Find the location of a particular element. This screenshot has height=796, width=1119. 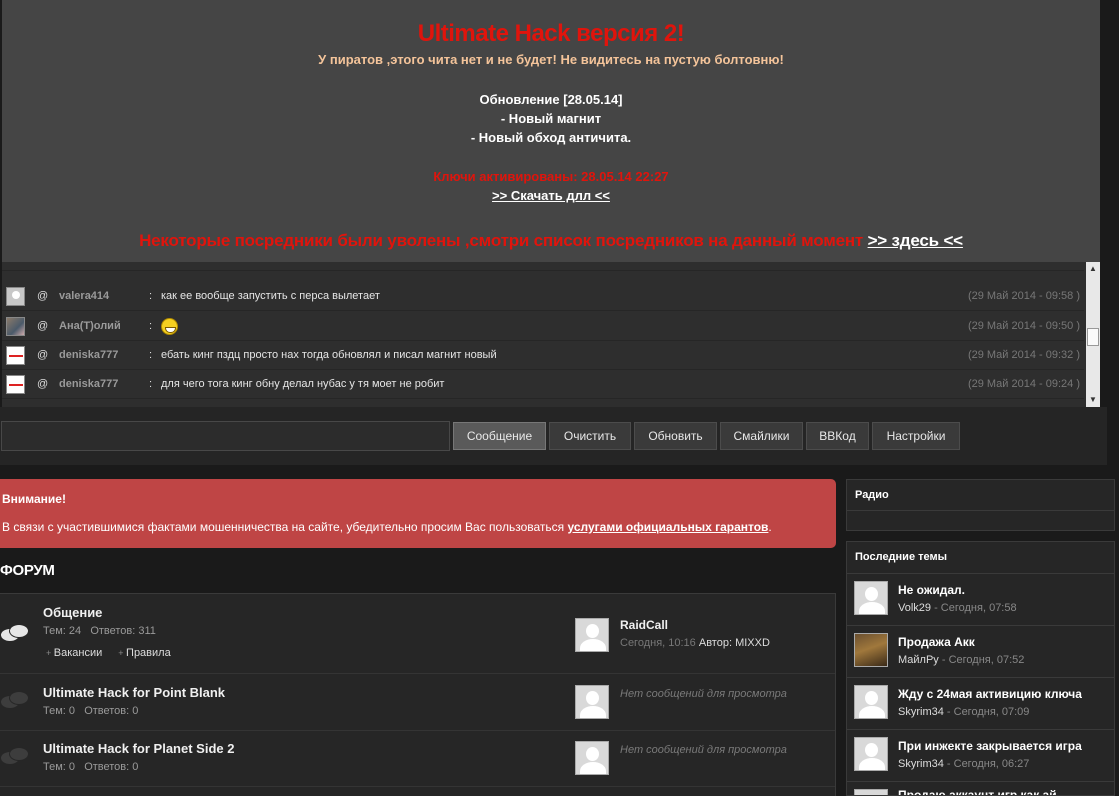

chat-input is located at coordinates (225, 436).